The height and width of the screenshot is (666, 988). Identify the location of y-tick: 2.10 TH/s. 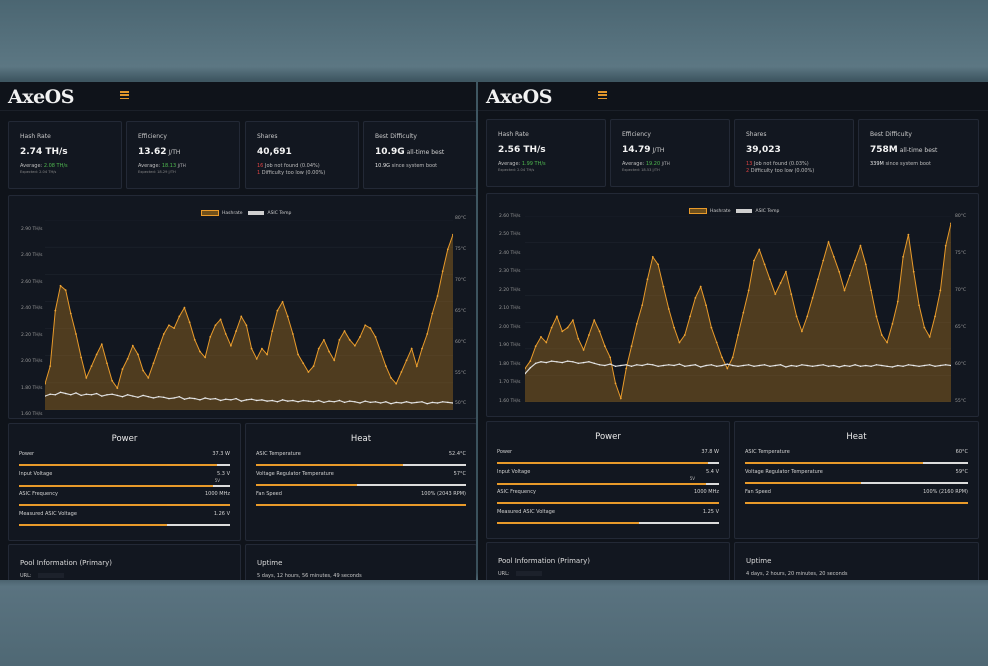
(510, 308).